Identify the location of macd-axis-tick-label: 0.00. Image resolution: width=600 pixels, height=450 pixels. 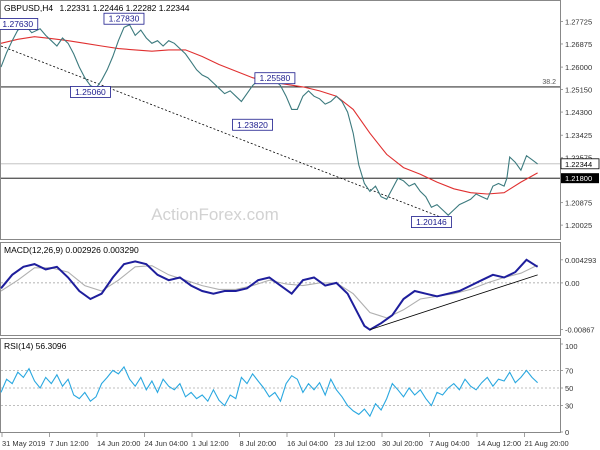
(572, 283).